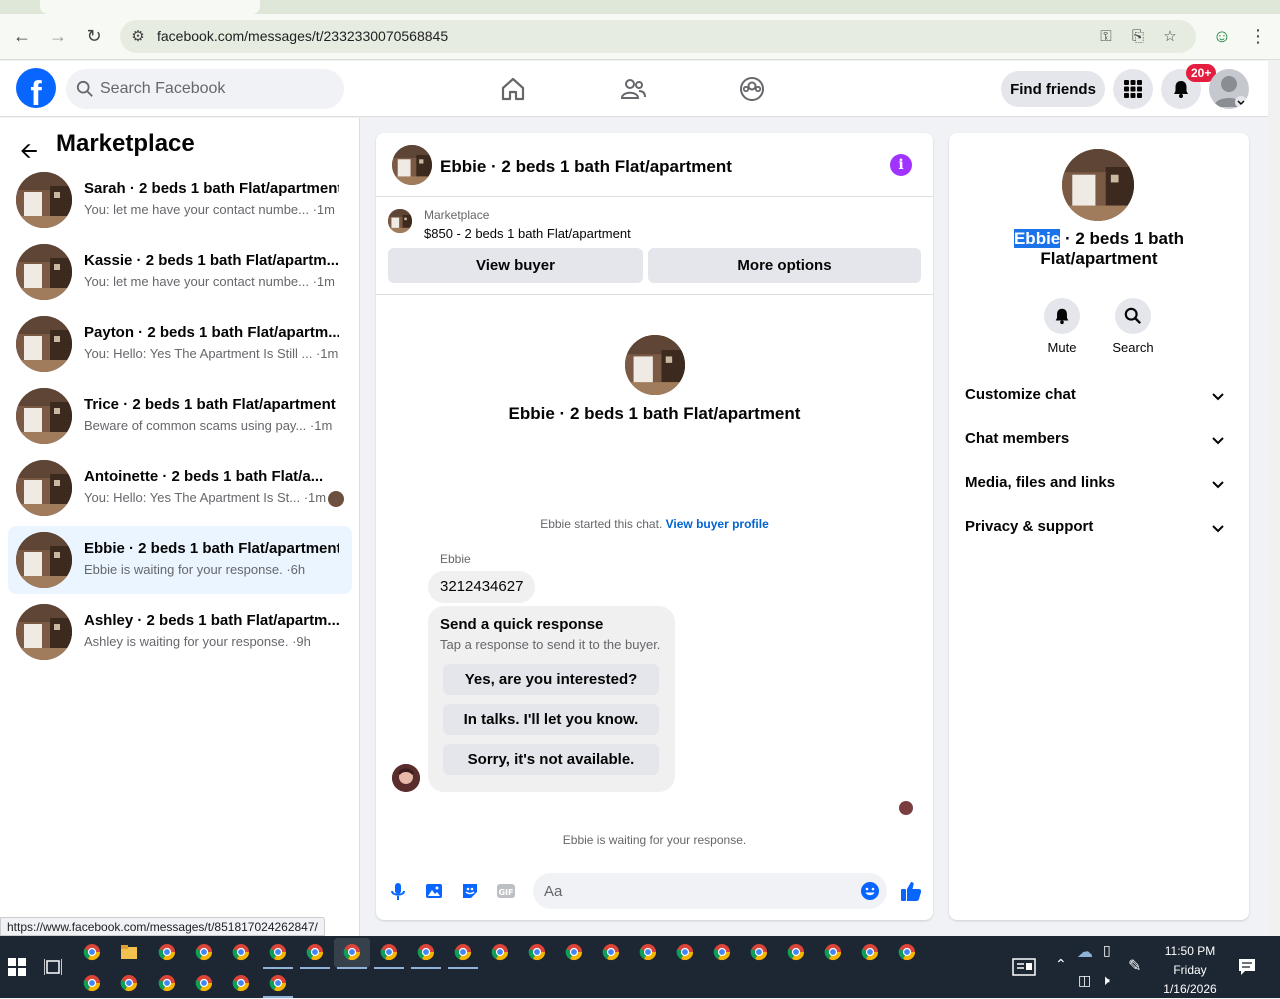  Describe the element at coordinates (412, 165) in the screenshot. I see `chat-thumbnail` at that location.